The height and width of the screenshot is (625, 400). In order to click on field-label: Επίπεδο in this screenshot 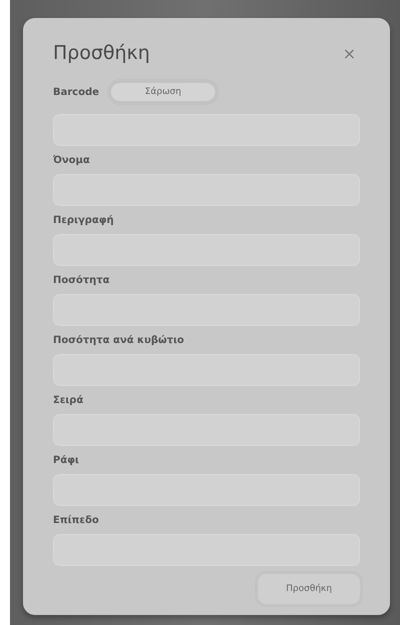, I will do `click(76, 520)`.